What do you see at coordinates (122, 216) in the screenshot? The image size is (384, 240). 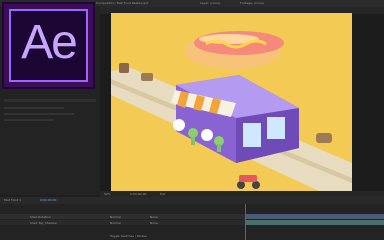 I see `layer-row: Shell Rotation Normal None` at bounding box center [122, 216].